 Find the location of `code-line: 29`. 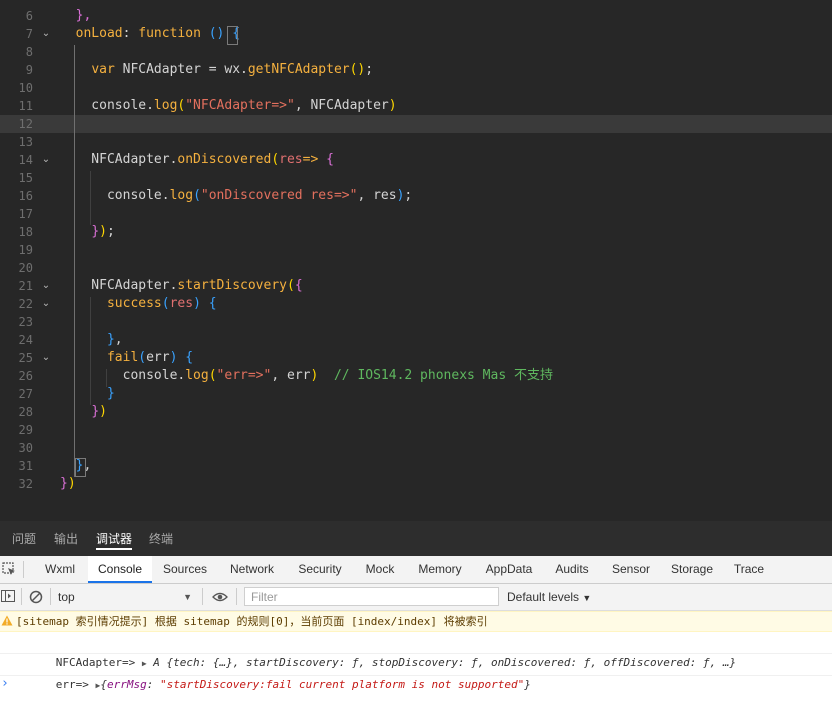

code-line: 29 is located at coordinates (416, 430).